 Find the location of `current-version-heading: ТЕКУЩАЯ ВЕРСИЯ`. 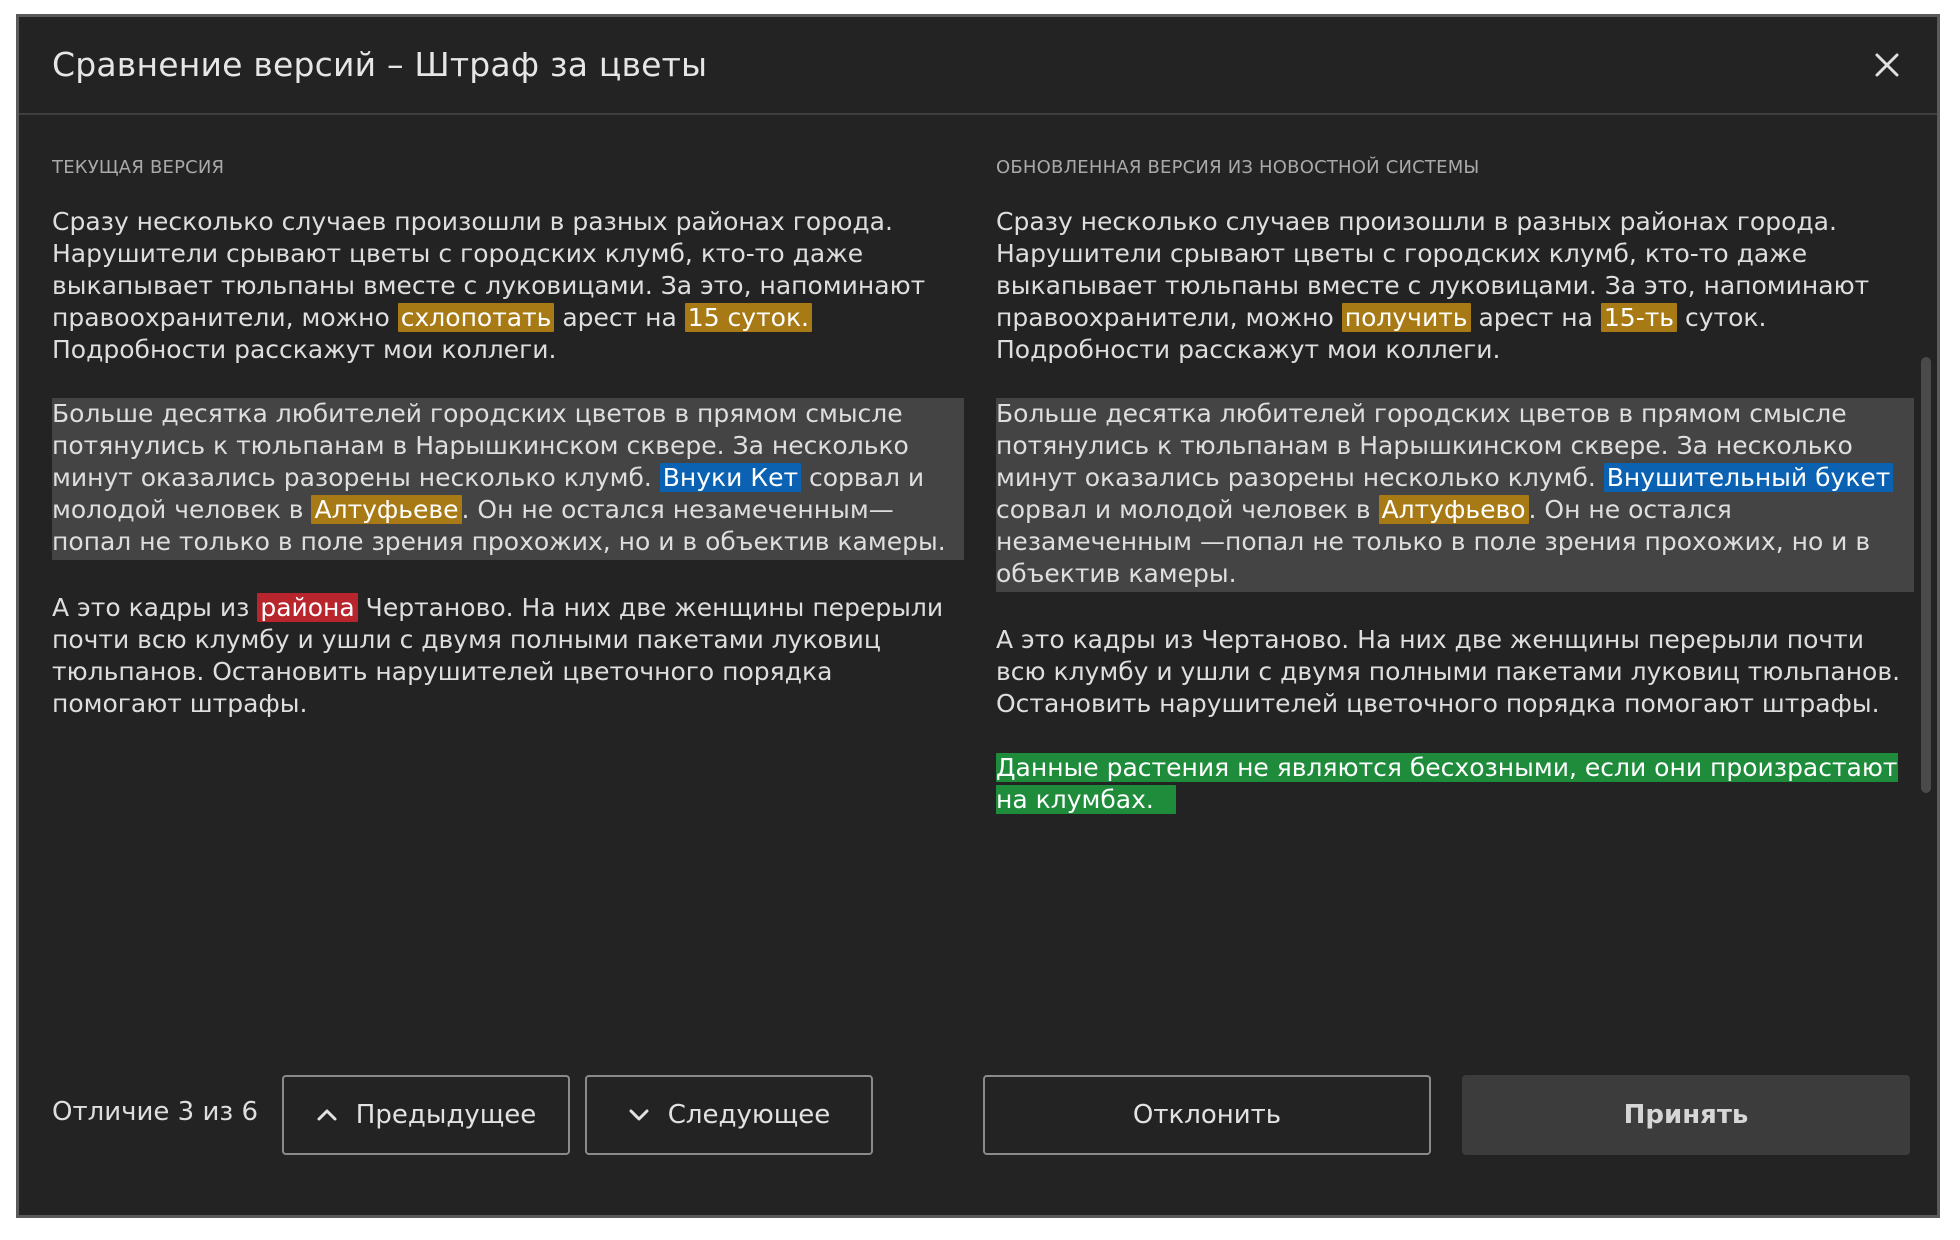

current-version-heading: ТЕКУЩАЯ ВЕРСИЯ is located at coordinates (138, 167).